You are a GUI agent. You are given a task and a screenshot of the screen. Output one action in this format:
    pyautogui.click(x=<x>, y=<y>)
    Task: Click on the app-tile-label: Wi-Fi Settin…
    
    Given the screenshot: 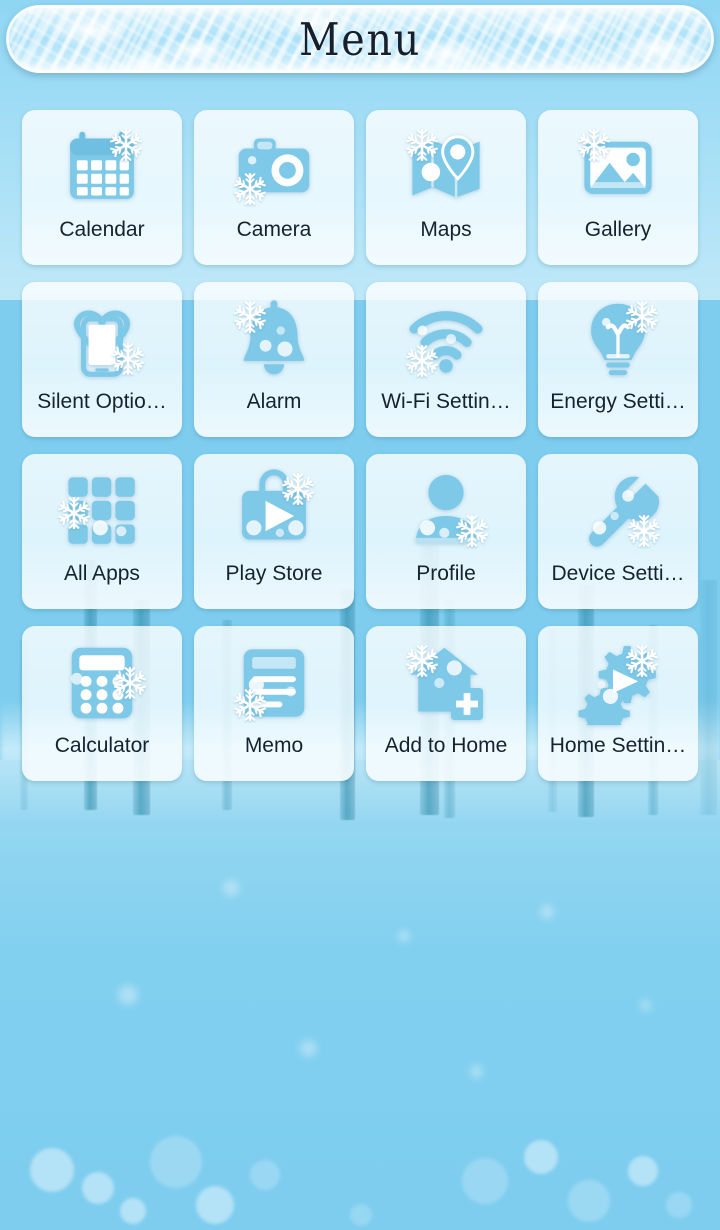 What is the action you would take?
    pyautogui.click(x=446, y=401)
    